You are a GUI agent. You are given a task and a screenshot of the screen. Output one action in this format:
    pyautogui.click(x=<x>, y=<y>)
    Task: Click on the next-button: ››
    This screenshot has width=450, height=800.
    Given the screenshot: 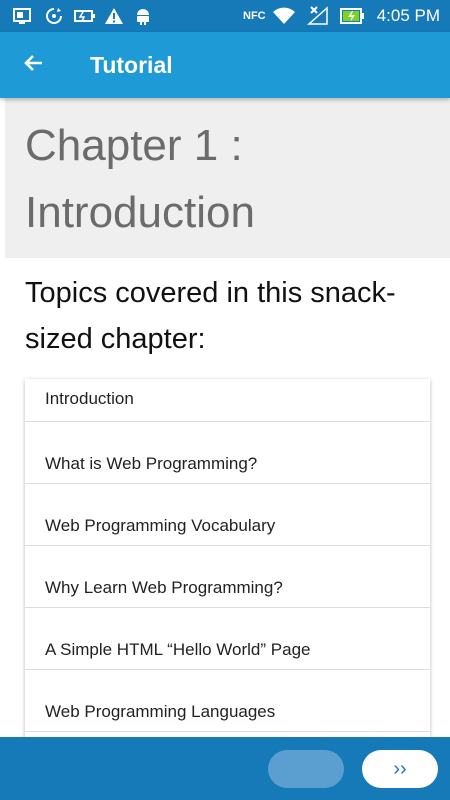 What is the action you would take?
    pyautogui.click(x=400, y=769)
    